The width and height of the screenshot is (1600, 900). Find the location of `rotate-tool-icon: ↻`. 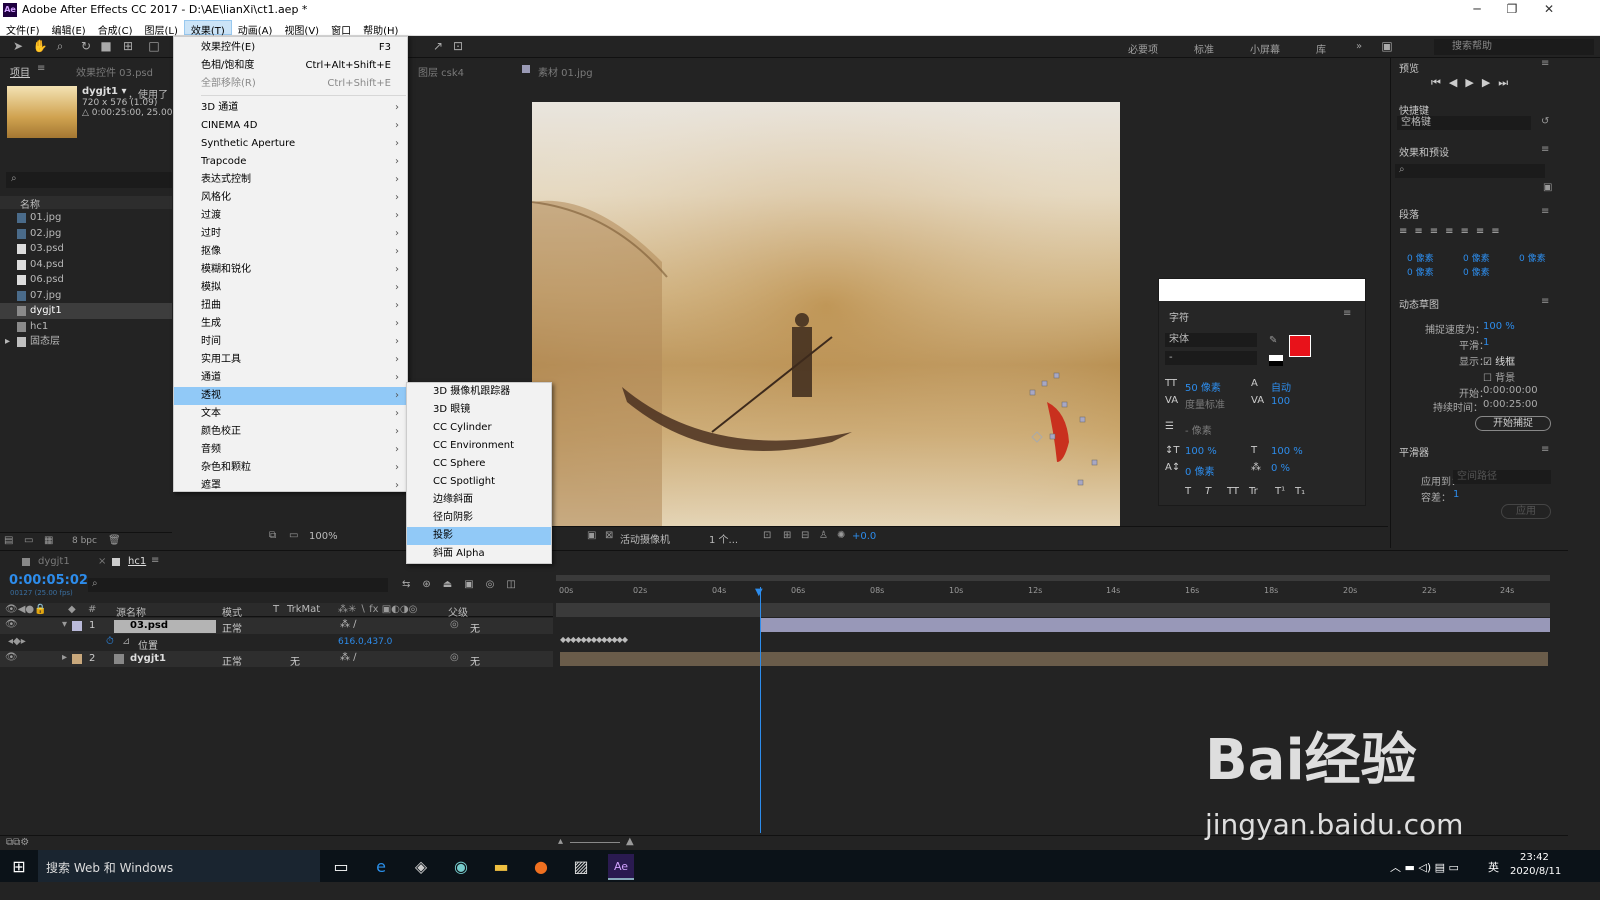

rotate-tool-icon: ↻ is located at coordinates (86, 47).